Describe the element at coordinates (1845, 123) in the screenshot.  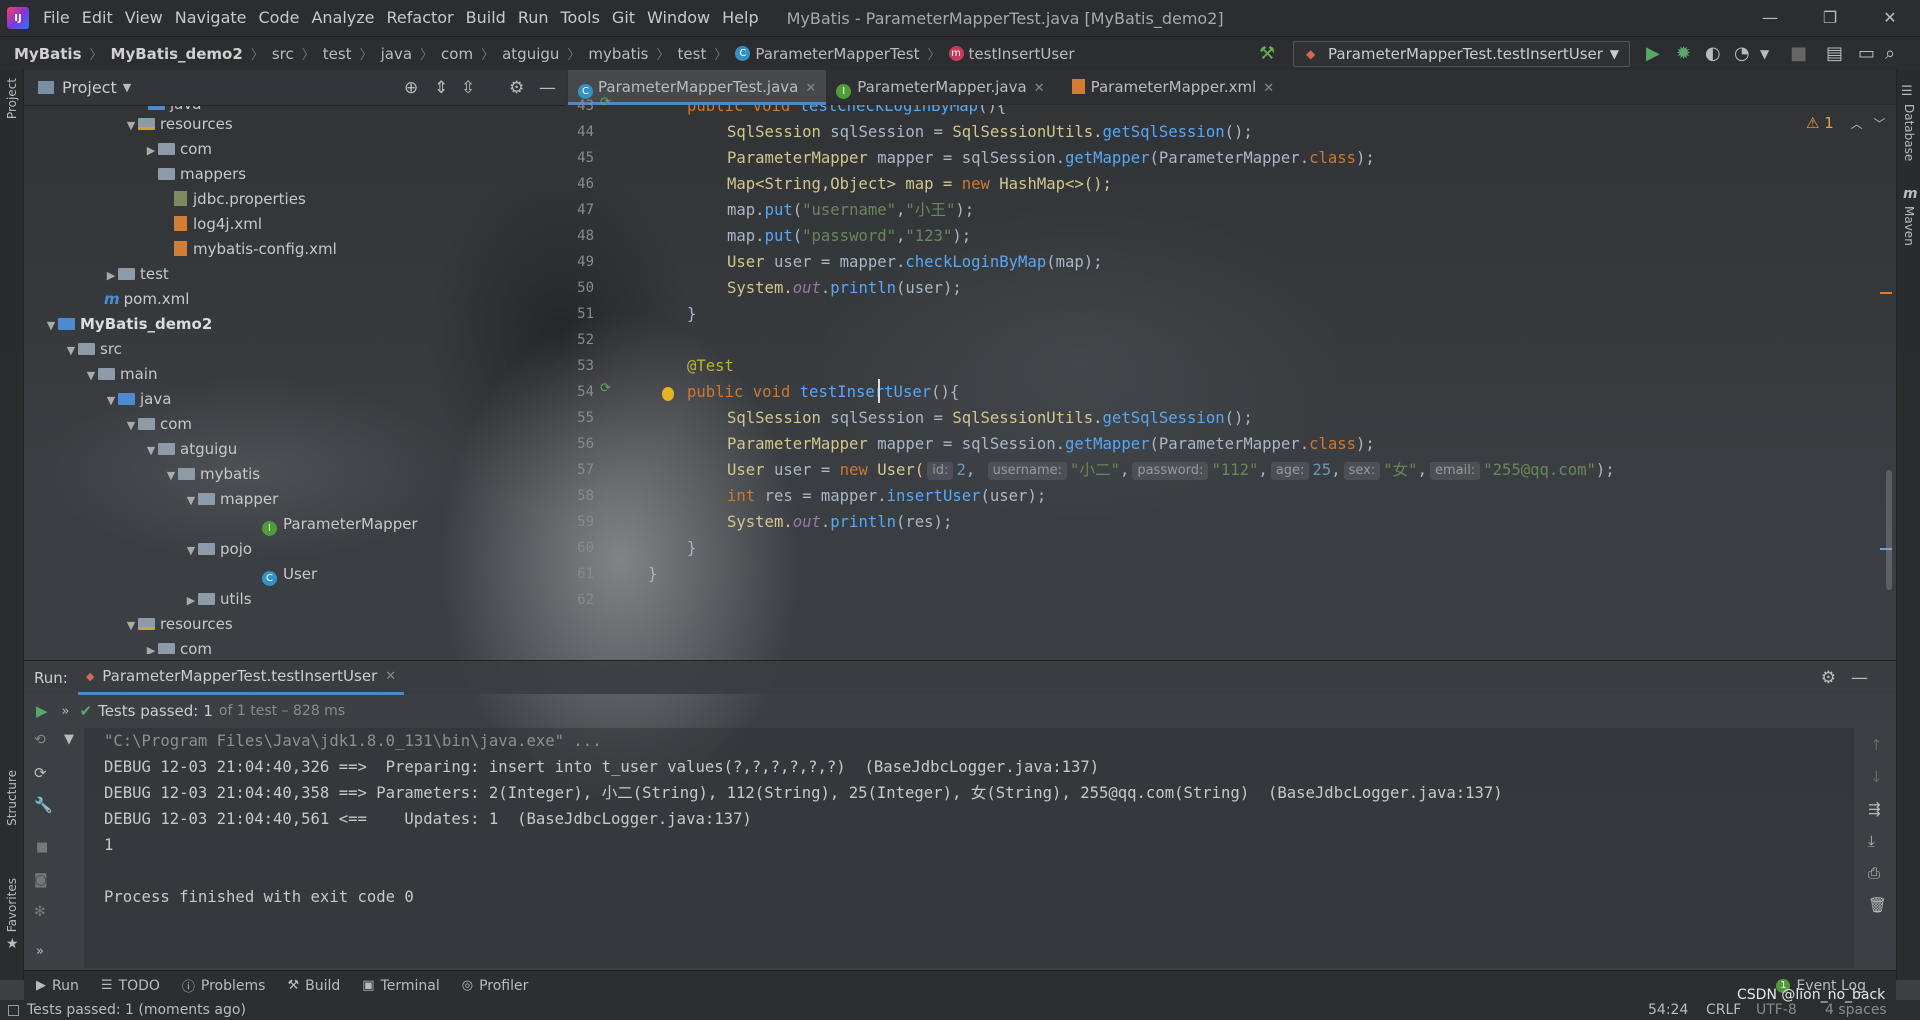
I see `inspection-warning-count: ⚠ 1 ︿ ﹀` at that location.